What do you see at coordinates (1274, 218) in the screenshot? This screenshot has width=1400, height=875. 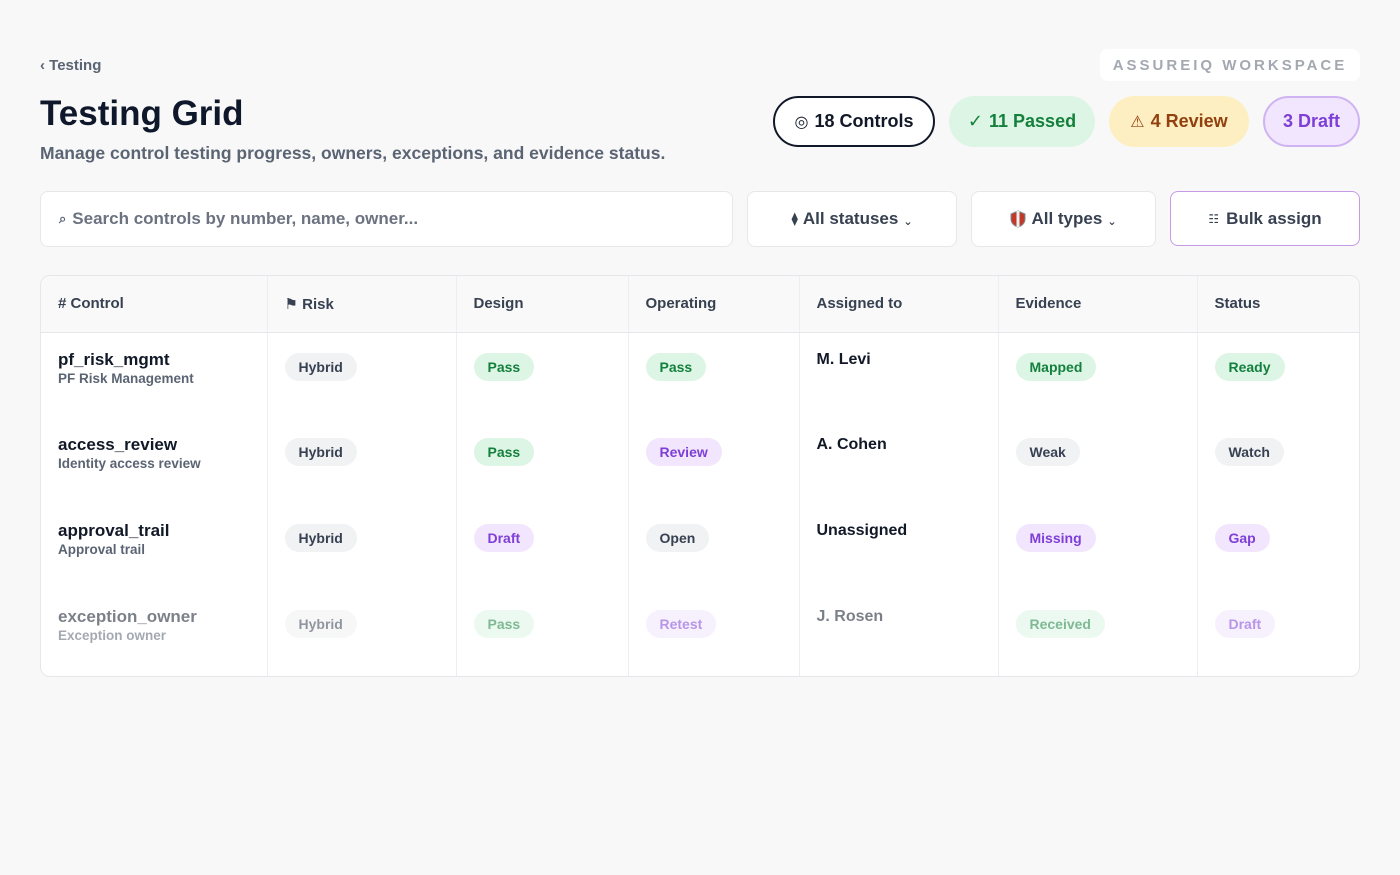 I see `bulk-assign-label: Bulk assign` at bounding box center [1274, 218].